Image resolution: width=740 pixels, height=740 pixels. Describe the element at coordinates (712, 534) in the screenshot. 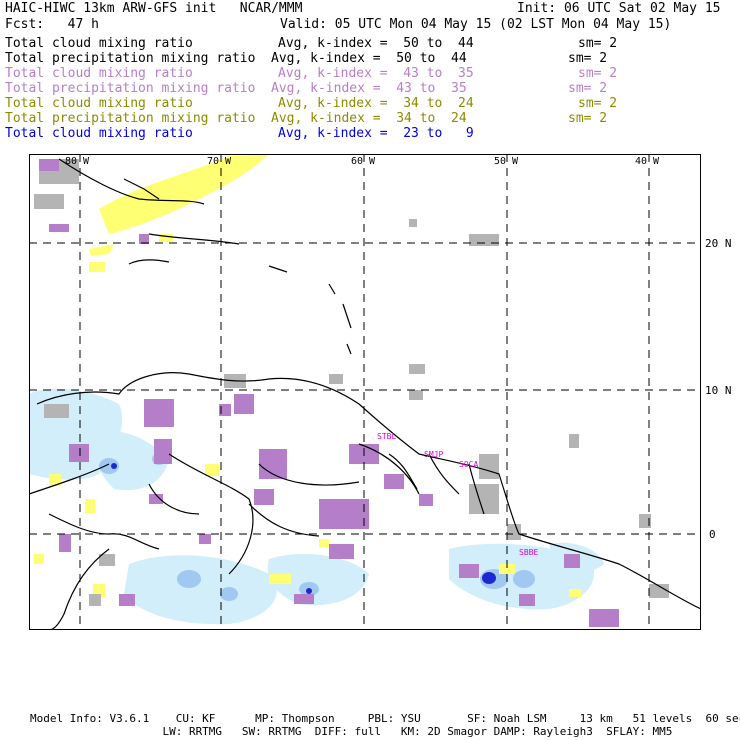

I see `lat-label: 0` at that location.